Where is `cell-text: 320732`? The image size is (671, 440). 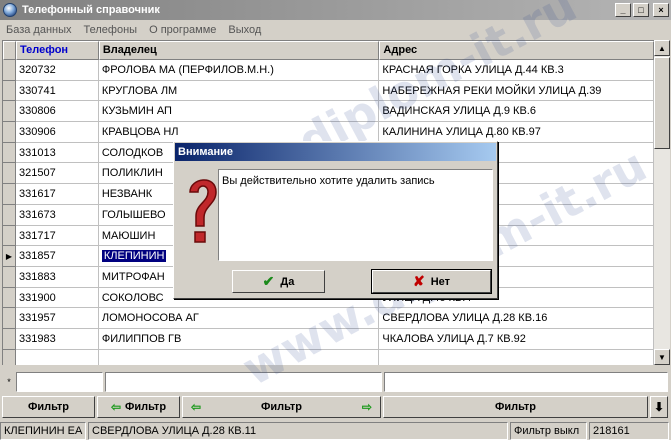 cell-text: 320732 is located at coordinates (37, 70).